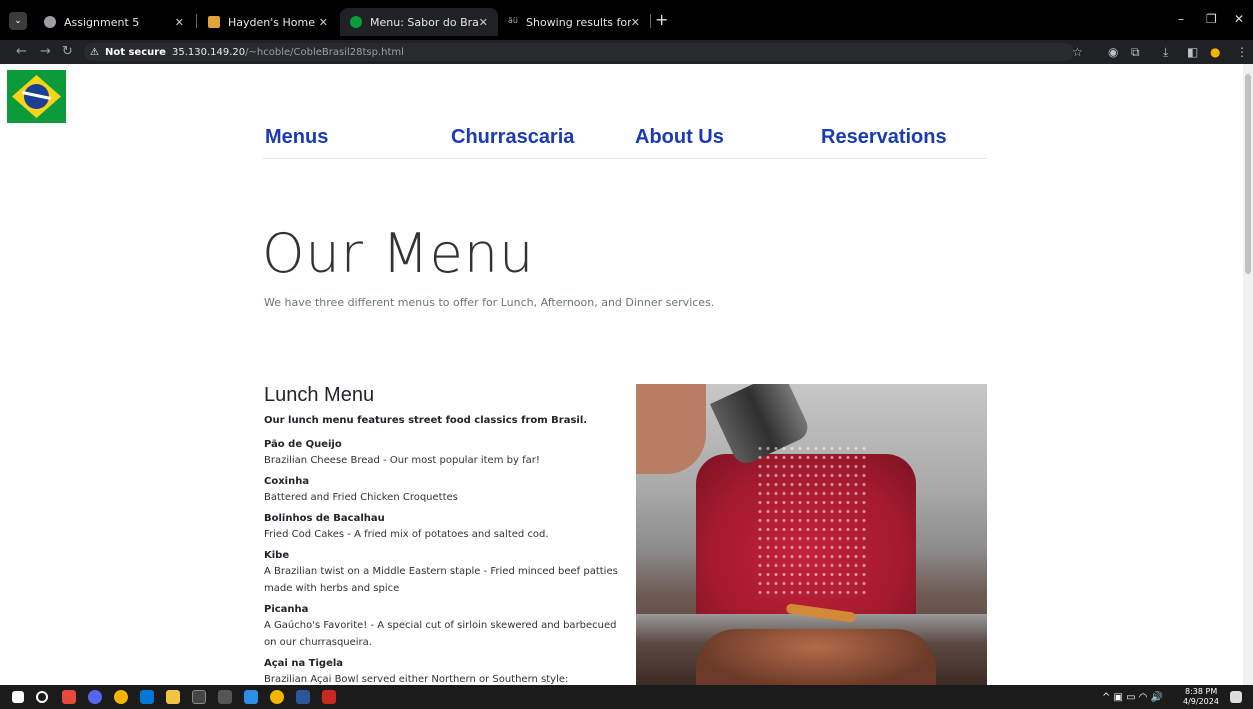  I want to click on tab-assignment-5: Assignment 5 ✕, so click(114, 22).